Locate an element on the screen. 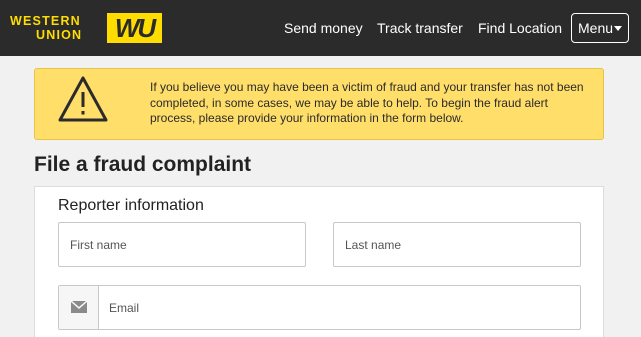 This screenshot has width=641, height=337. logo-line-2: UNION is located at coordinates (59, 35).